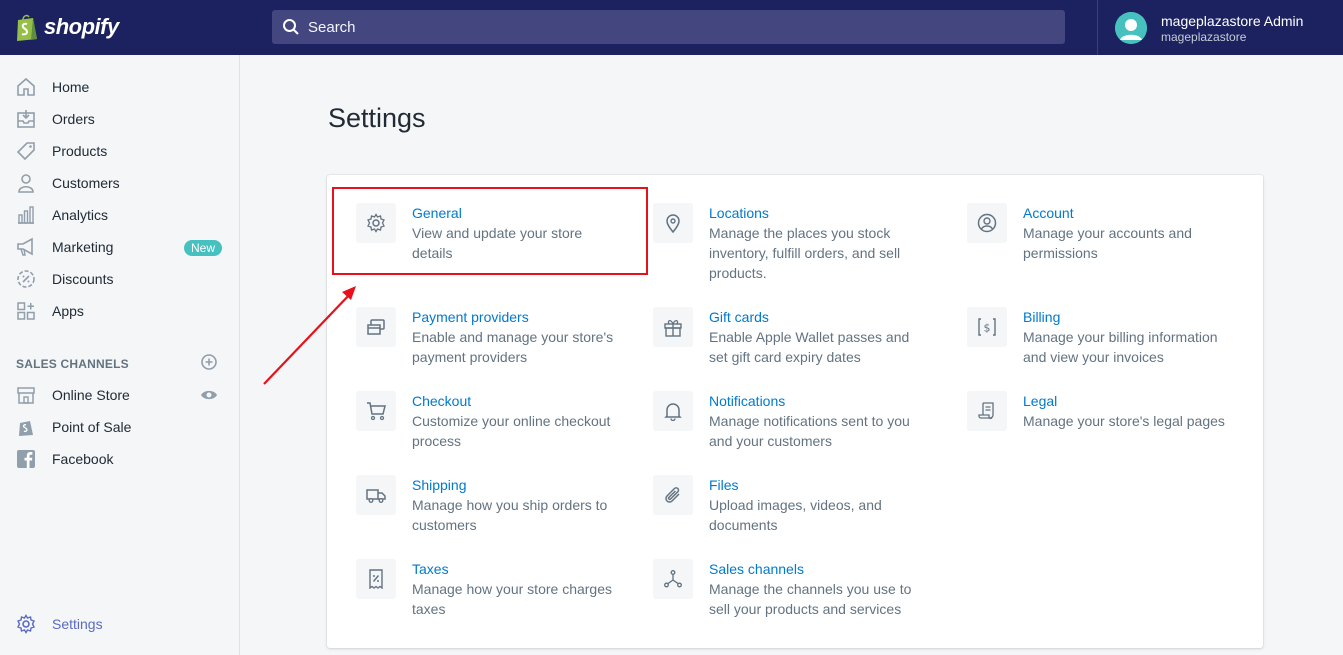 Image resolution: width=1343 pixels, height=655 pixels. I want to click on sidebar-item-online-store: Online Store, so click(119, 395).